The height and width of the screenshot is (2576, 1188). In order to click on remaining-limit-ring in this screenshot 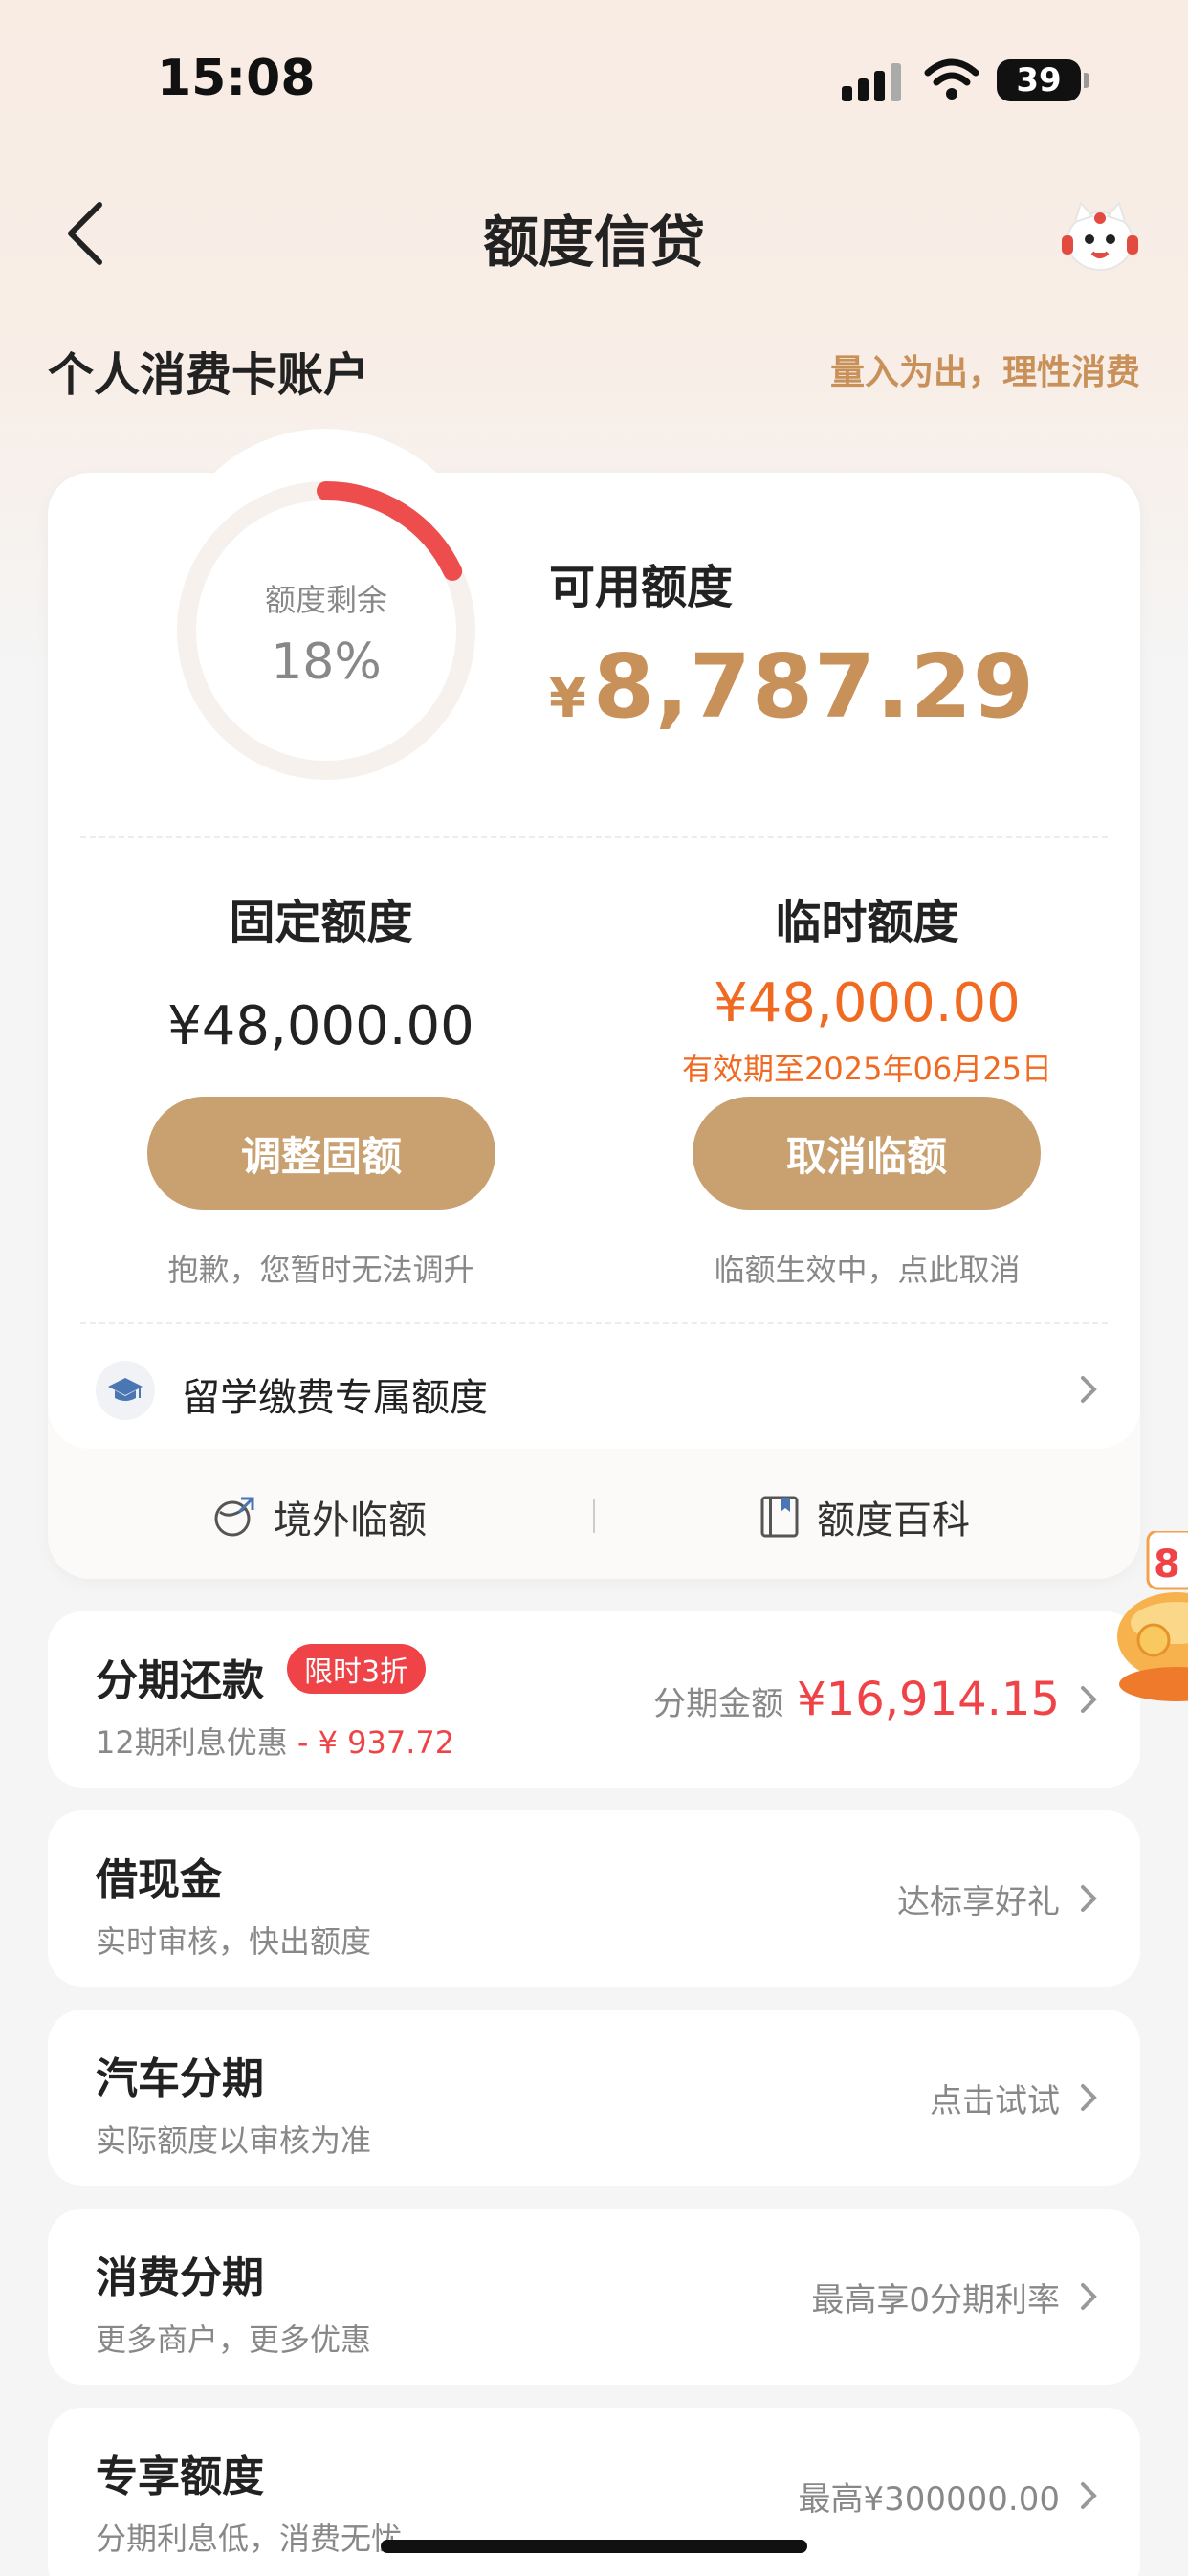, I will do `click(326, 630)`.